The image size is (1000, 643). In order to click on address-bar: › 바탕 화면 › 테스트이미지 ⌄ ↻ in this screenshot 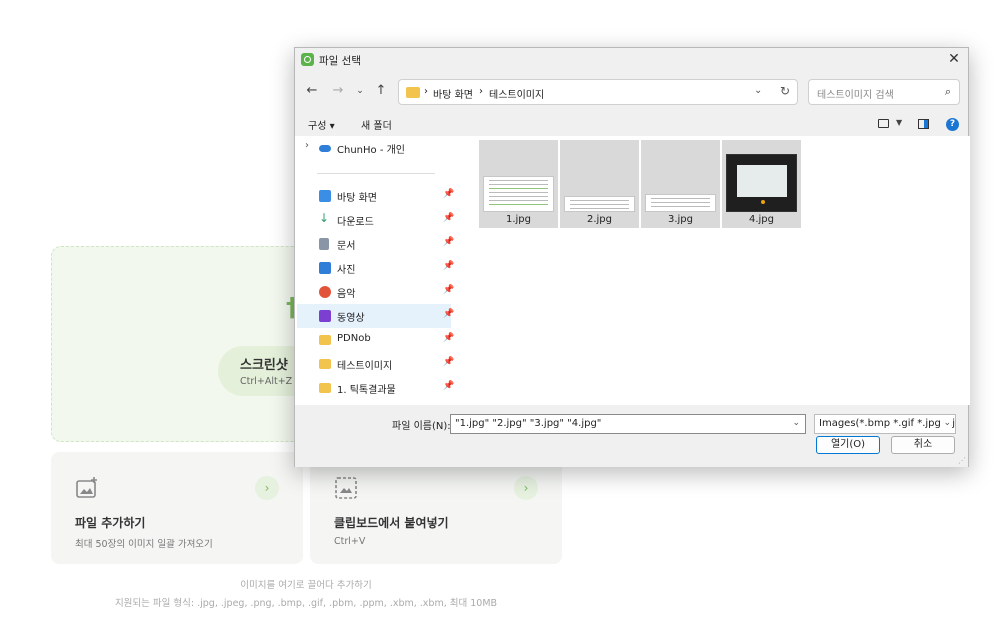, I will do `click(598, 92)`.